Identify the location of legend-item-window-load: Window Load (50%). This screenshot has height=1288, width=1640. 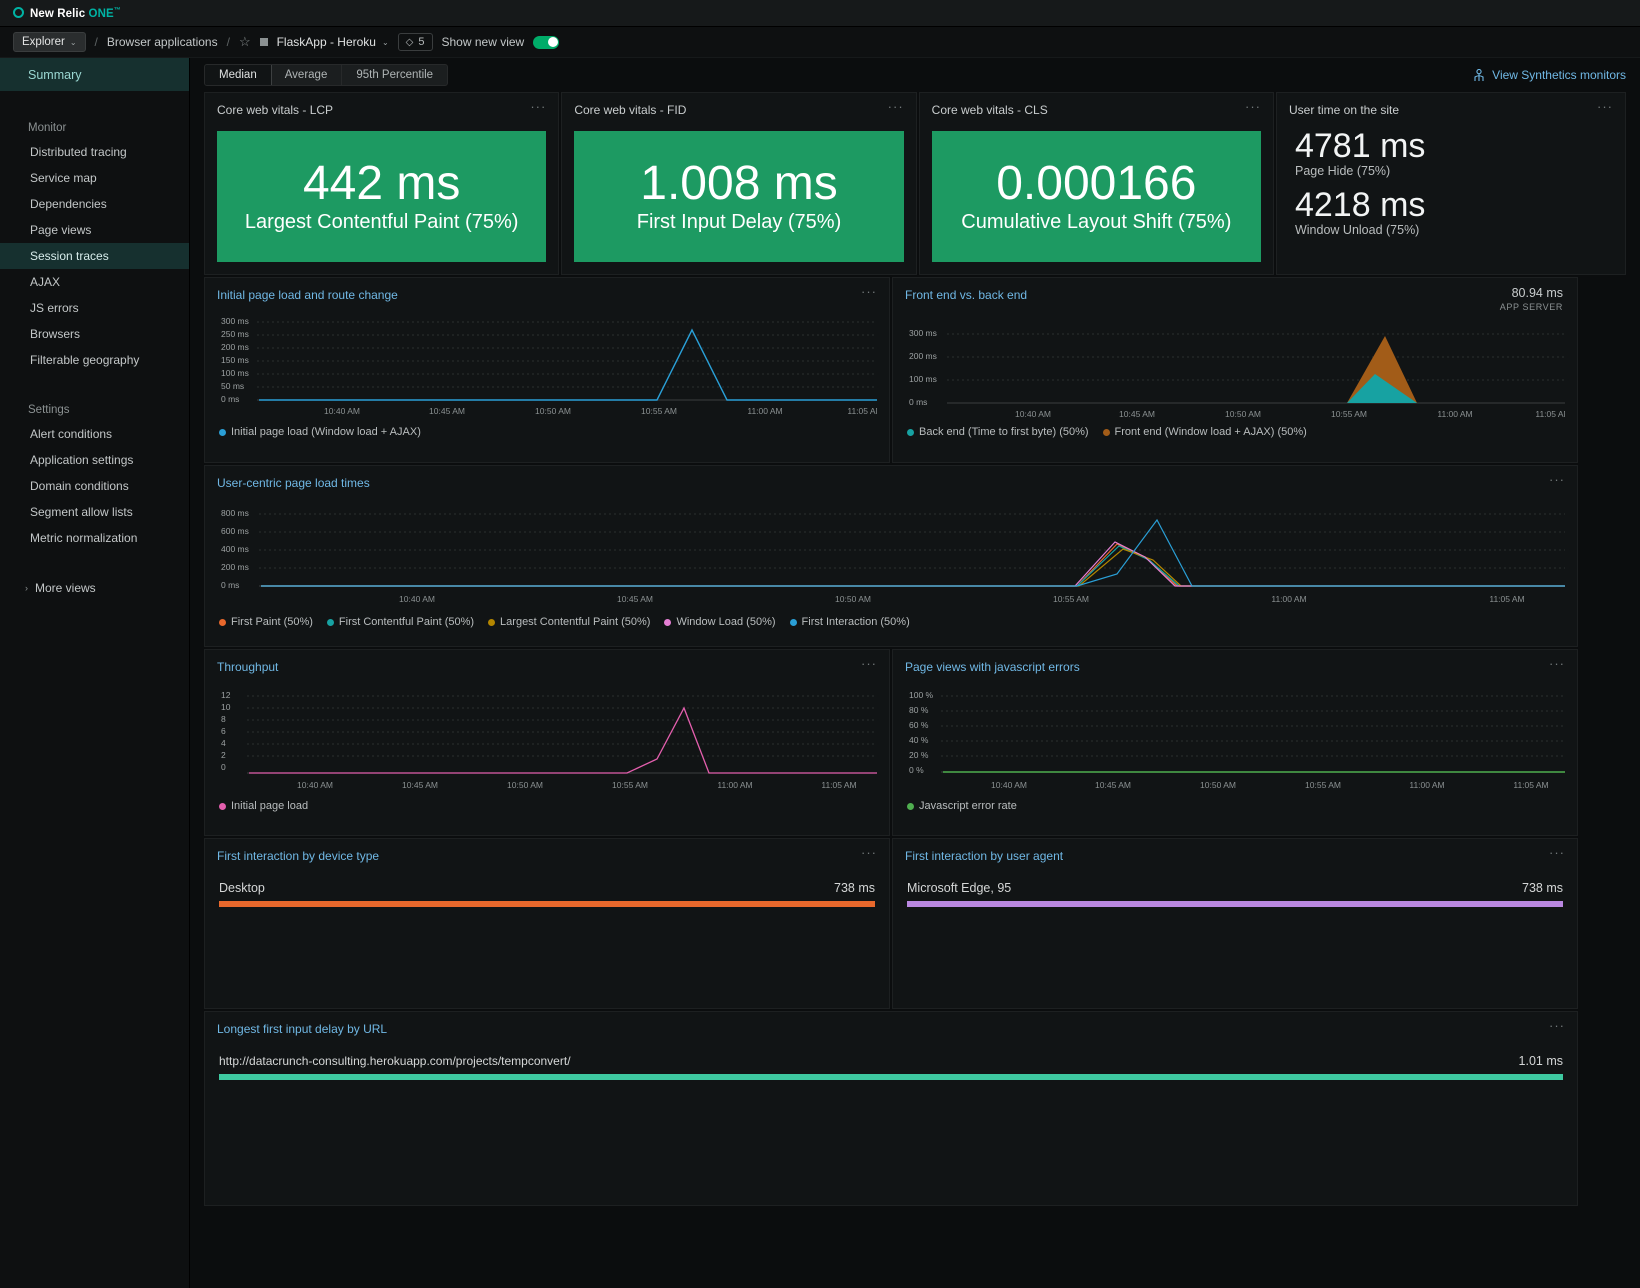
(720, 622).